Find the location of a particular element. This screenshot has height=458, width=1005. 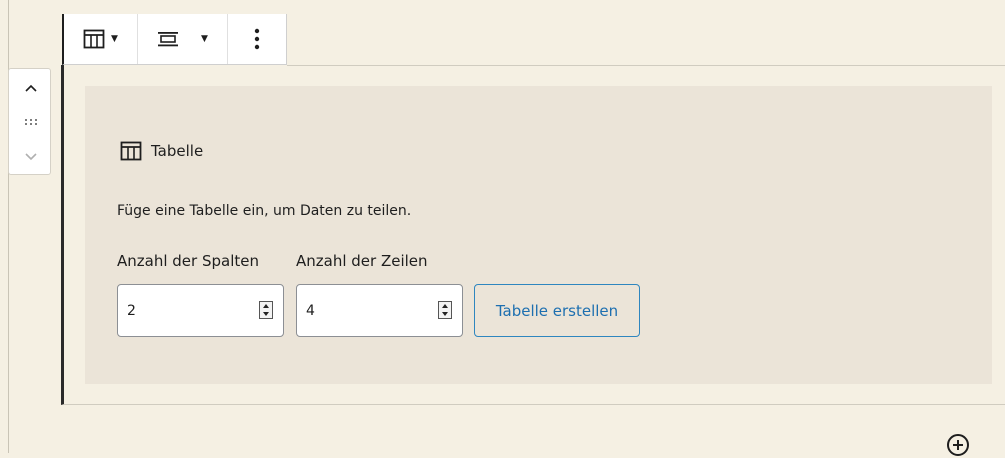

columns-spinner is located at coordinates (266, 310).